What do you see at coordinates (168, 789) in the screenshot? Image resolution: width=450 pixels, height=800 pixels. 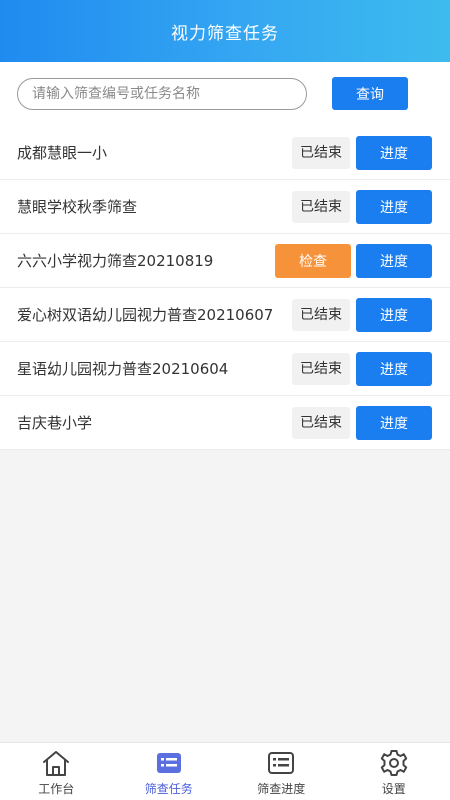 I see `tab-label: 筛查任务` at bounding box center [168, 789].